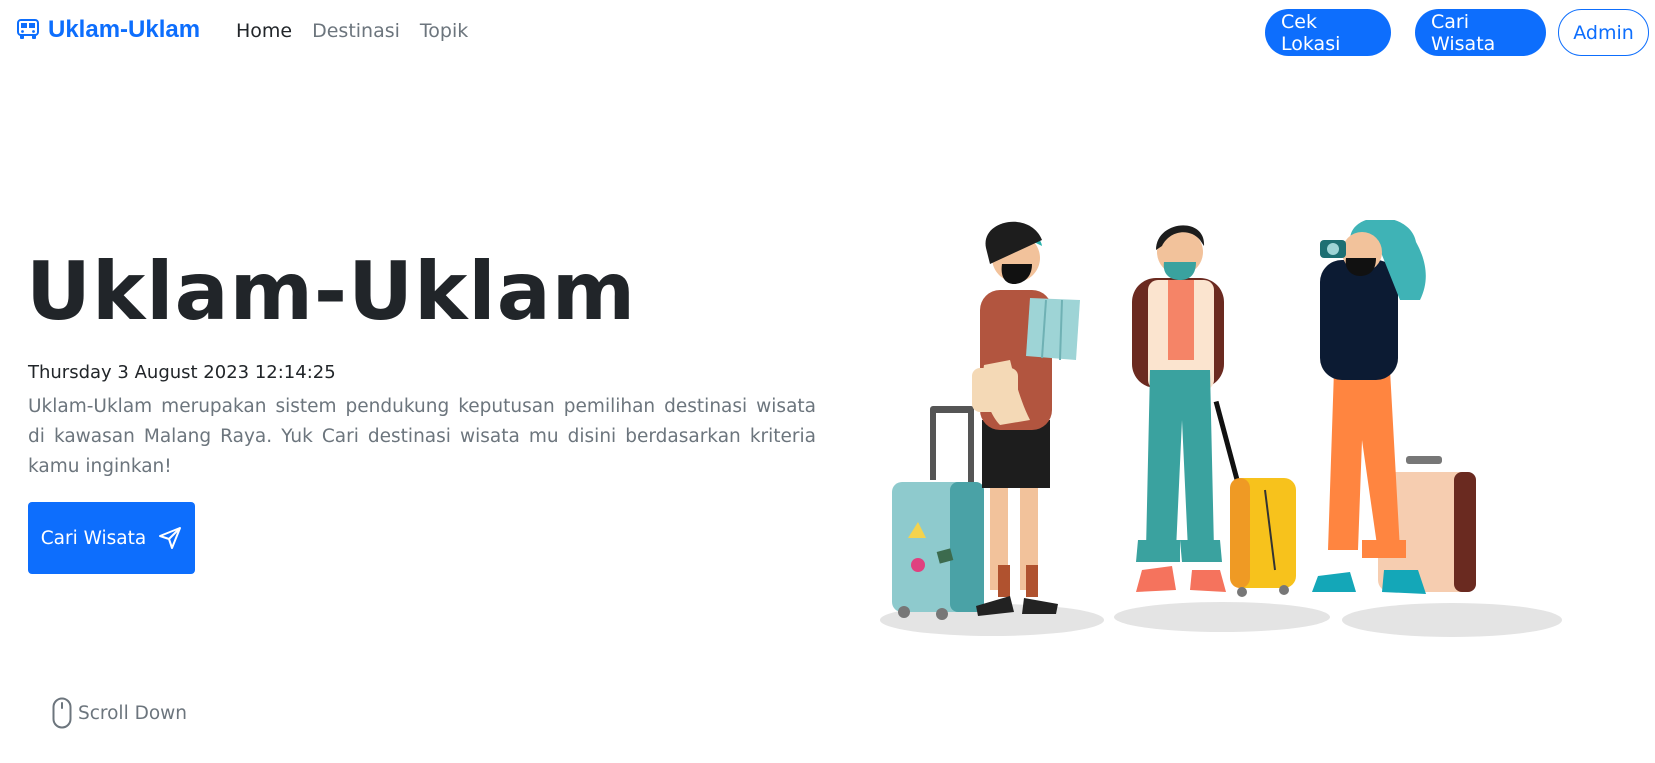  I want to click on current-datetime: Thursday 3 August 2023 12:14:25, so click(182, 372).